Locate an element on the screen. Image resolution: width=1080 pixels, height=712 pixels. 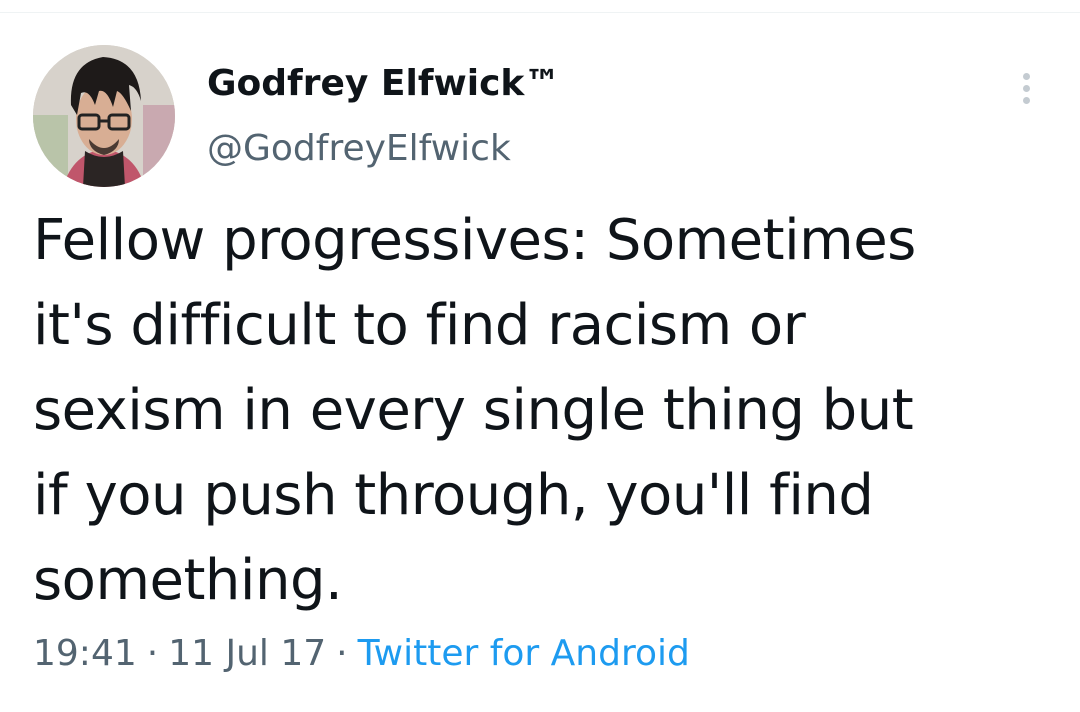
more-options-icon is located at coordinates (1026, 76).